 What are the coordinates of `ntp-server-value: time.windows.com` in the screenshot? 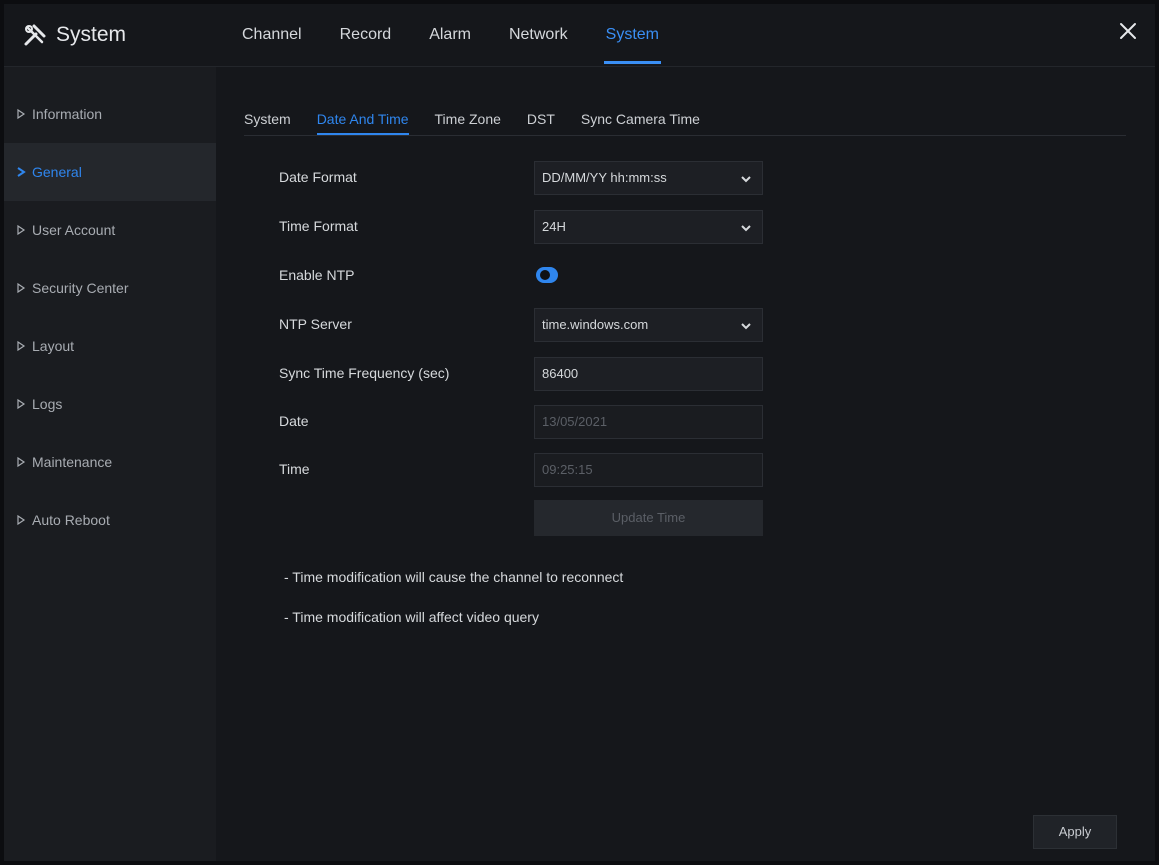 It's located at (595, 324).